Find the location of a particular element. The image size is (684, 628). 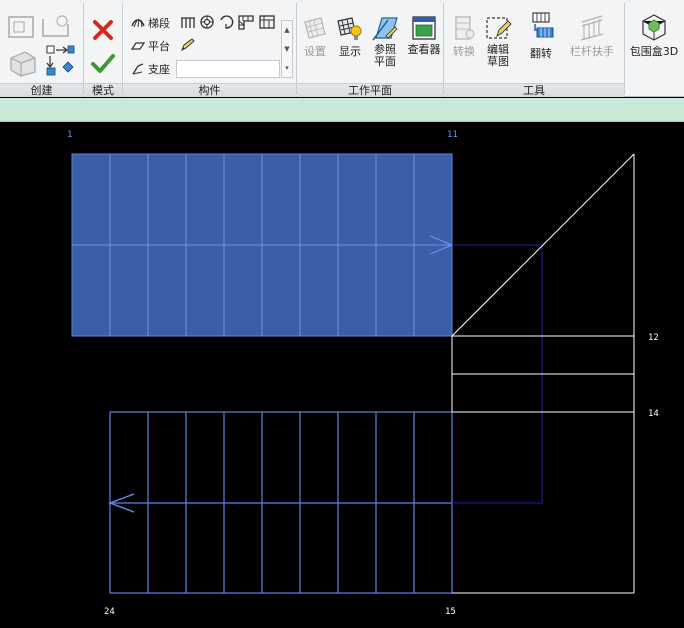

grid-lightbulb-icon is located at coordinates (349, 28).